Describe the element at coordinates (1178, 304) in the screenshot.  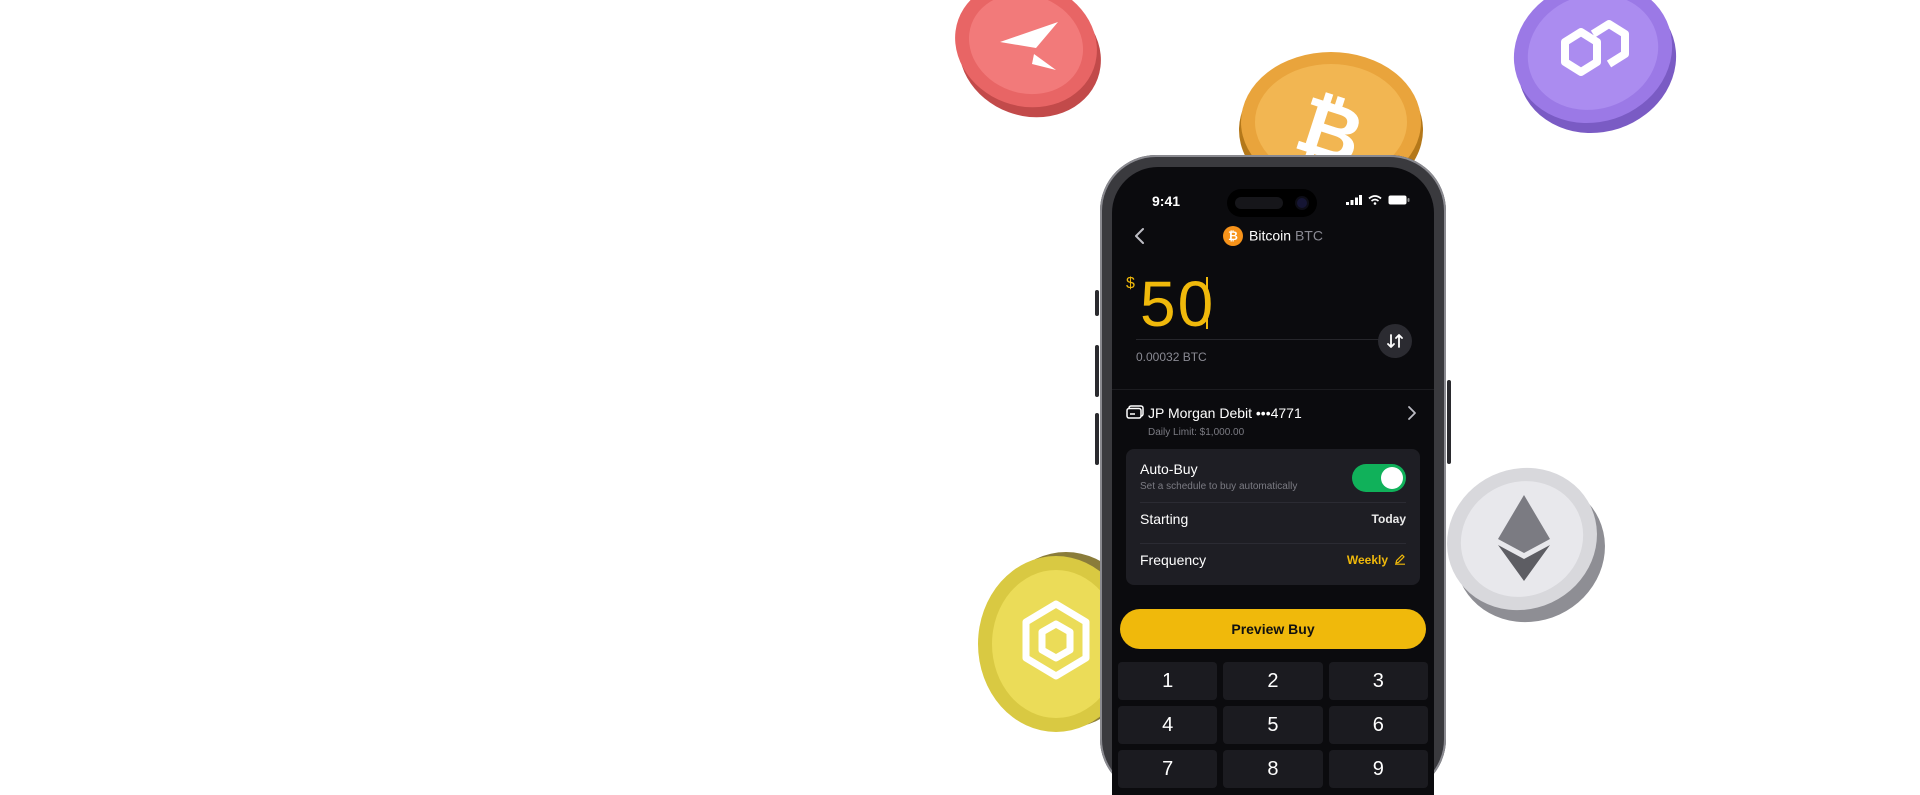
I see `amount-value: 50` at that location.